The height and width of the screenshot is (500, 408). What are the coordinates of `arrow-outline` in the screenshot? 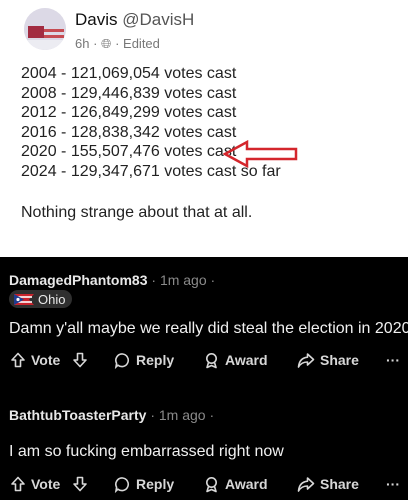 It's located at (260, 154).